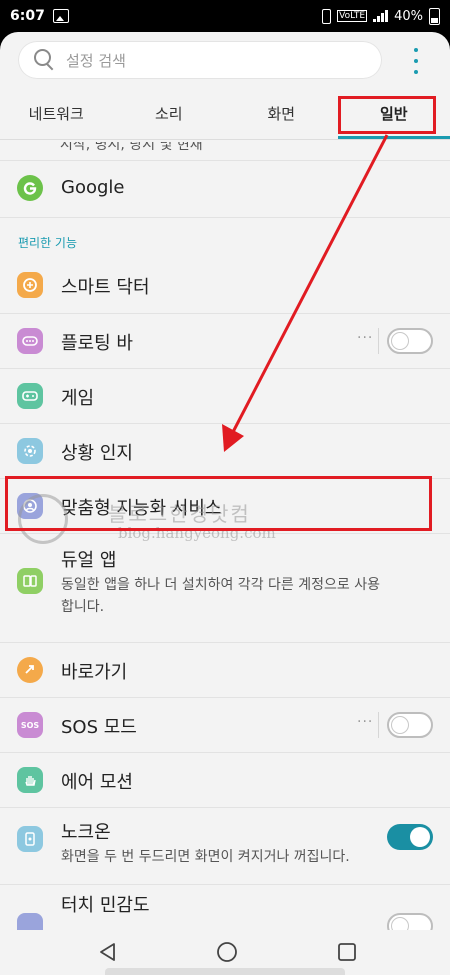  I want to click on touch-sensitivity-toggle, so click(410, 921).